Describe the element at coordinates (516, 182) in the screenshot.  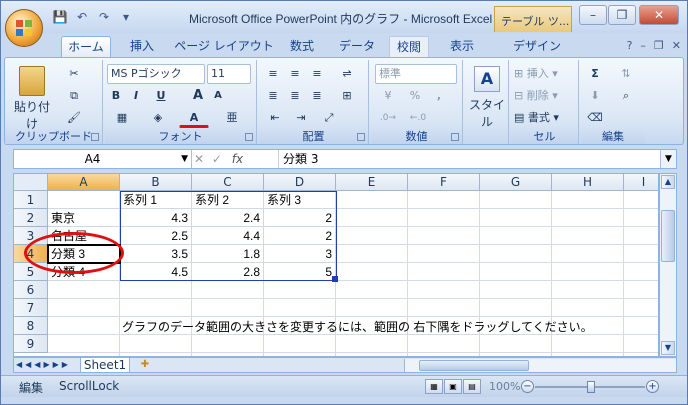
I see `column-header-g: G` at that location.